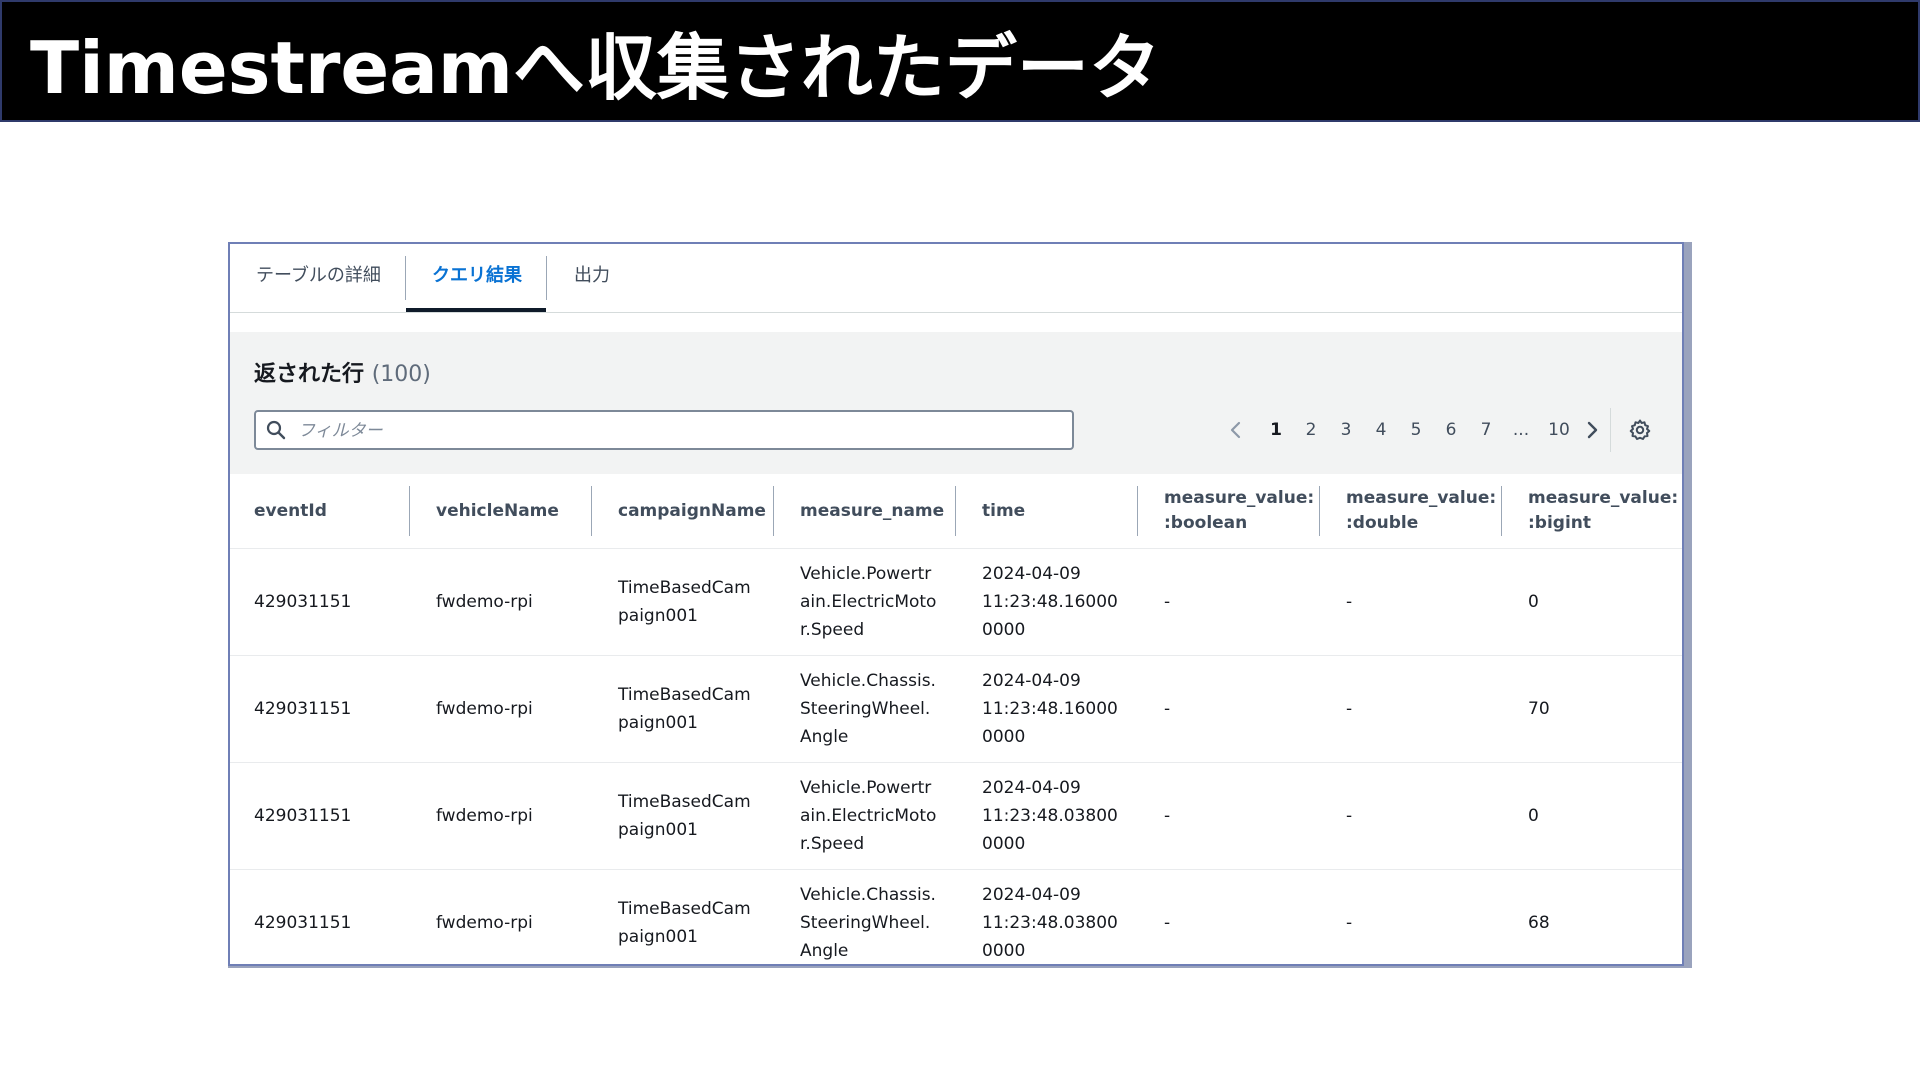 Image resolution: width=1920 pixels, height=1080 pixels. I want to click on cell-measure-value-bigint: 70, so click(1539, 709).